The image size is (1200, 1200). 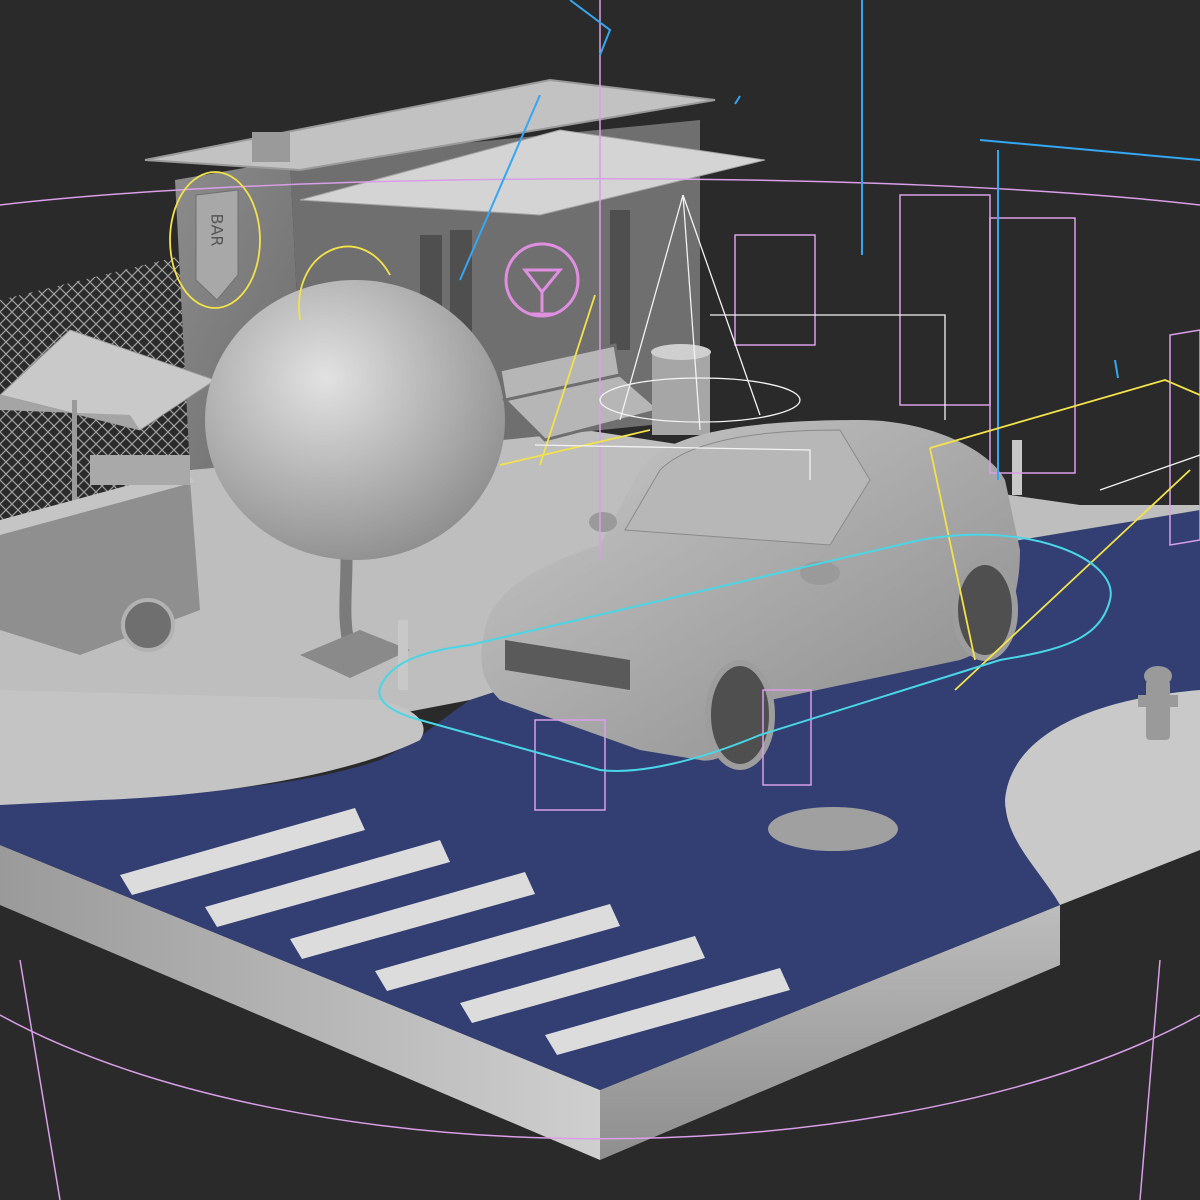 What do you see at coordinates (217, 229) in the screenshot?
I see `svg-text: BAR` at bounding box center [217, 229].